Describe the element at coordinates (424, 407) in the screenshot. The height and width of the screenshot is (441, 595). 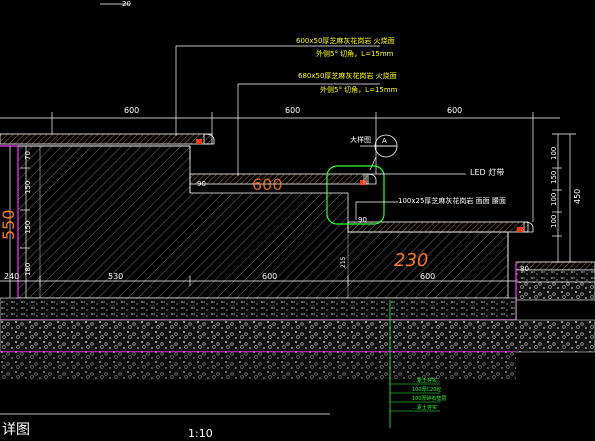
I see `legend-line-4: …素土夯实` at that location.